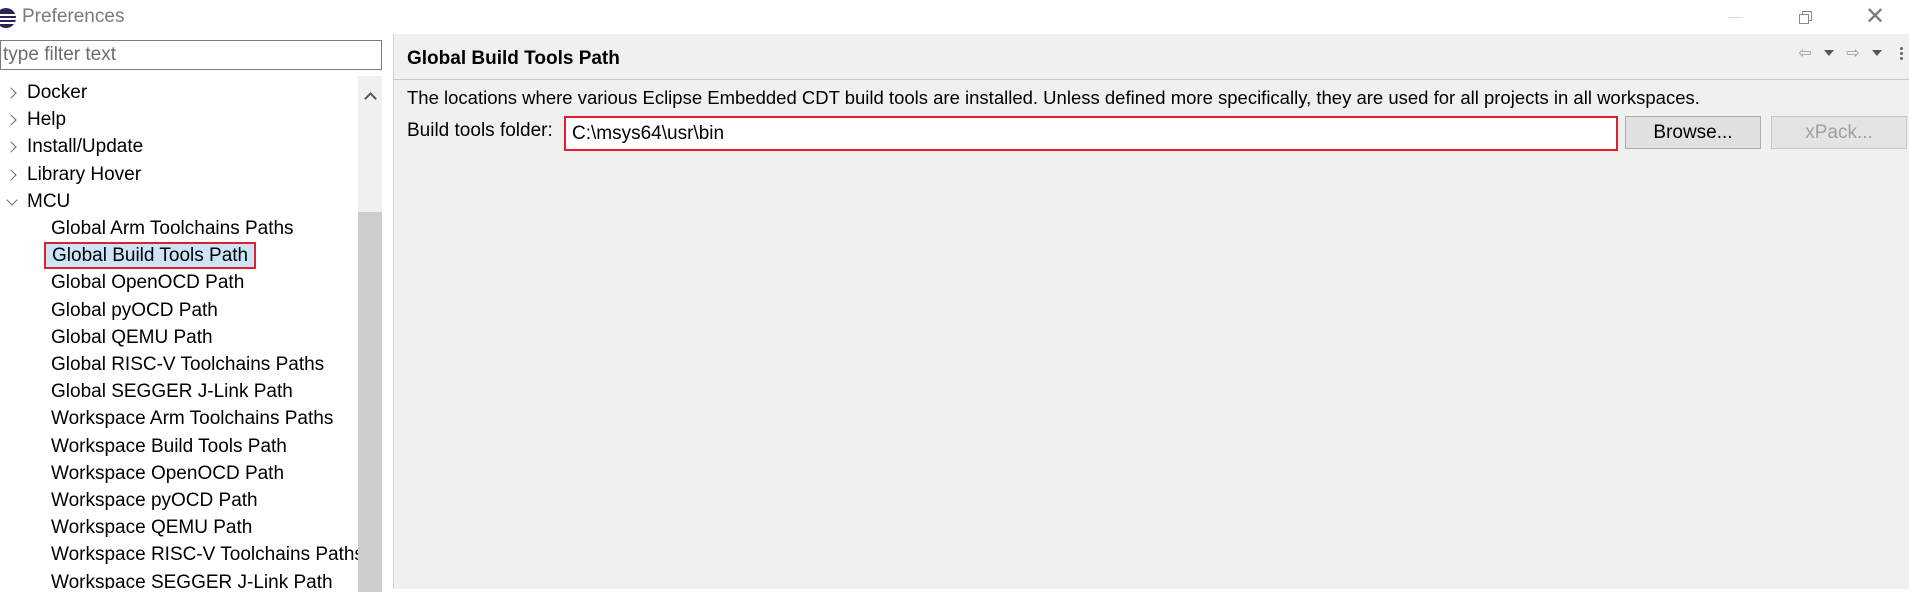 This screenshot has height=592, width=1909. I want to click on close-button: ✕, so click(1875, 17).